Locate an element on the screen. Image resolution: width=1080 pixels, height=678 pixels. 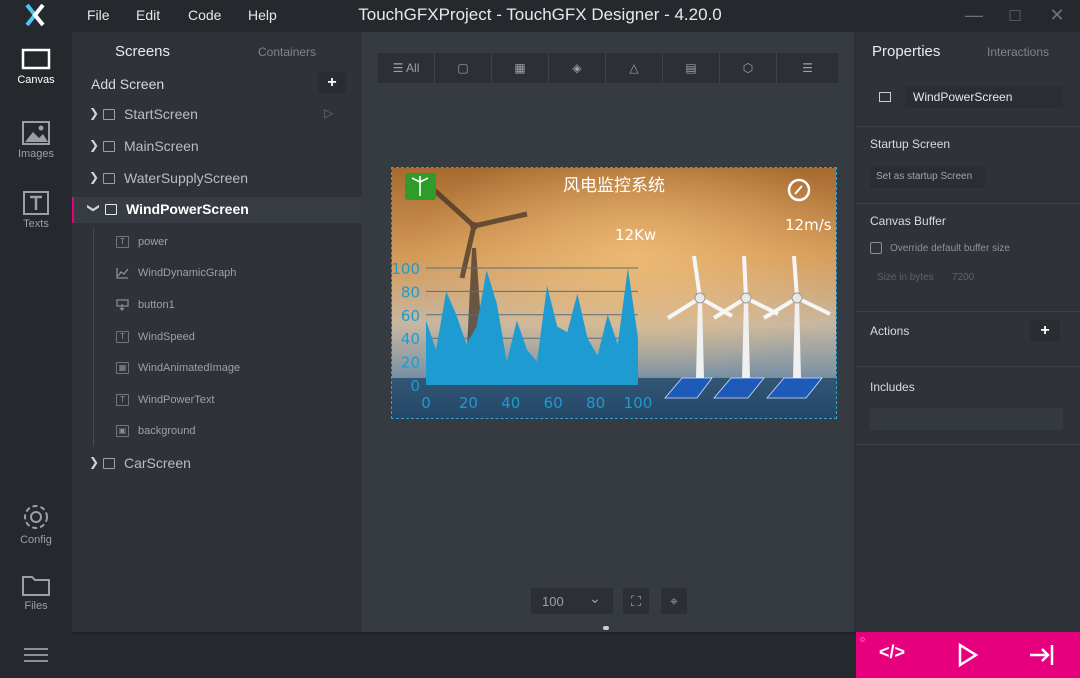
generate-code-button: </> is located at coordinates (892, 655).